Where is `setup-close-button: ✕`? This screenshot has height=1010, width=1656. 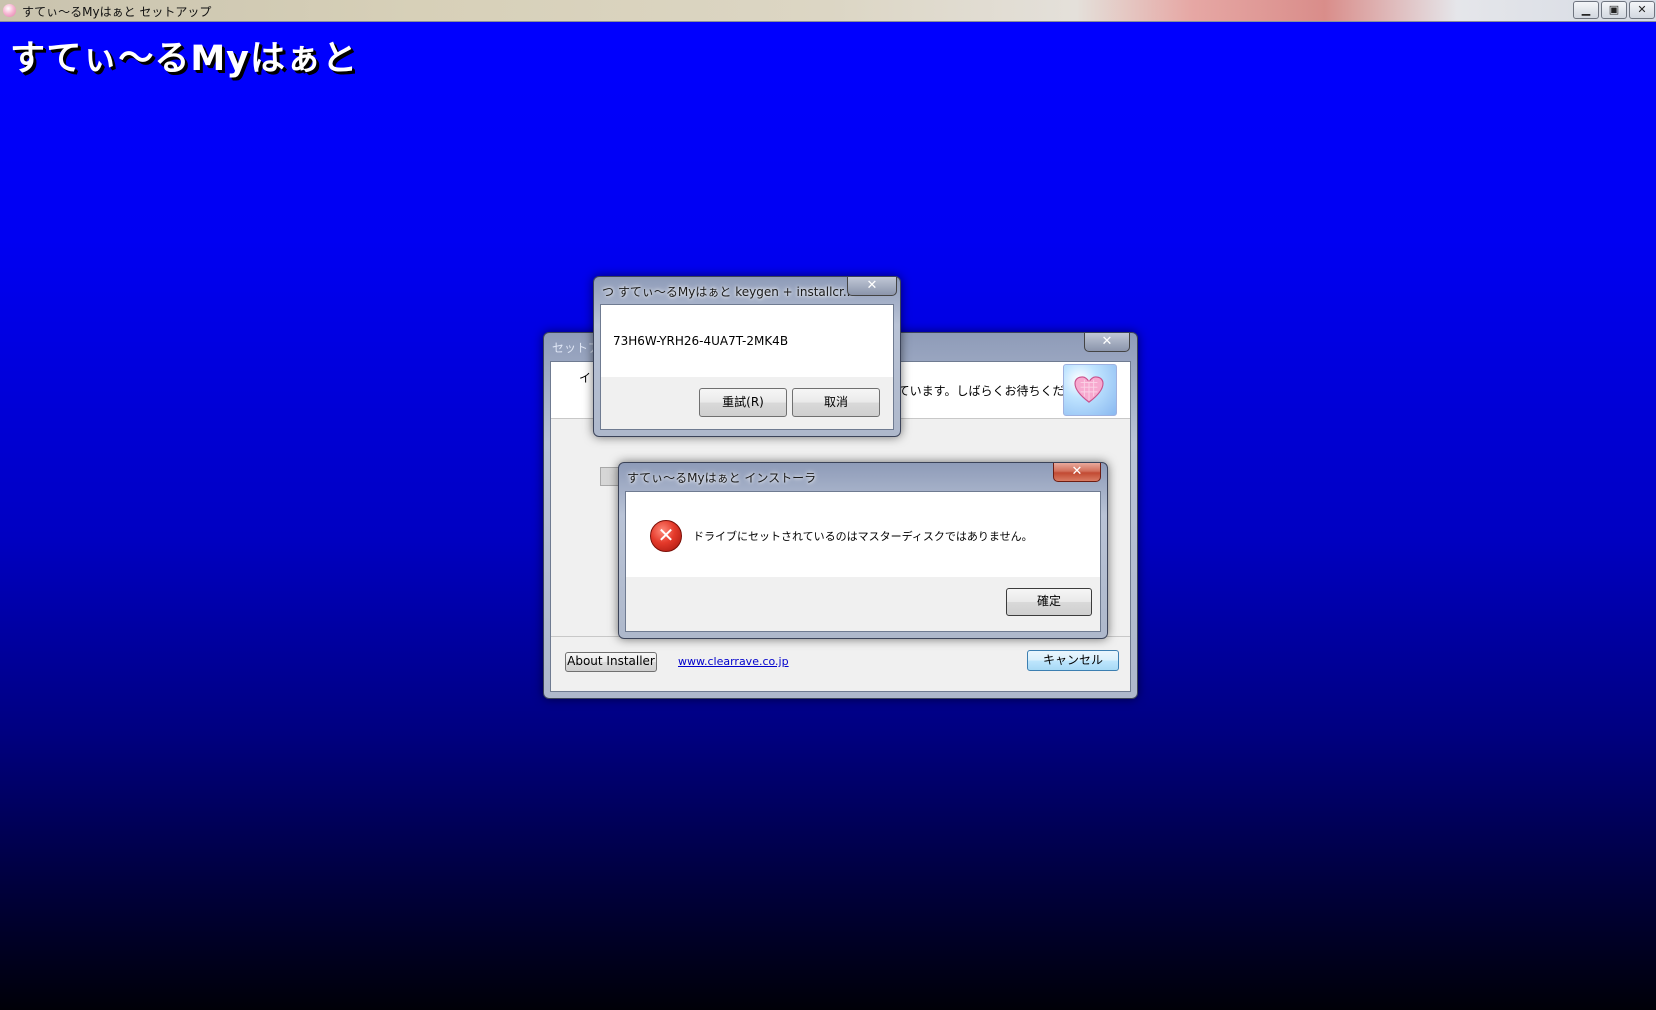 setup-close-button: ✕ is located at coordinates (1107, 342).